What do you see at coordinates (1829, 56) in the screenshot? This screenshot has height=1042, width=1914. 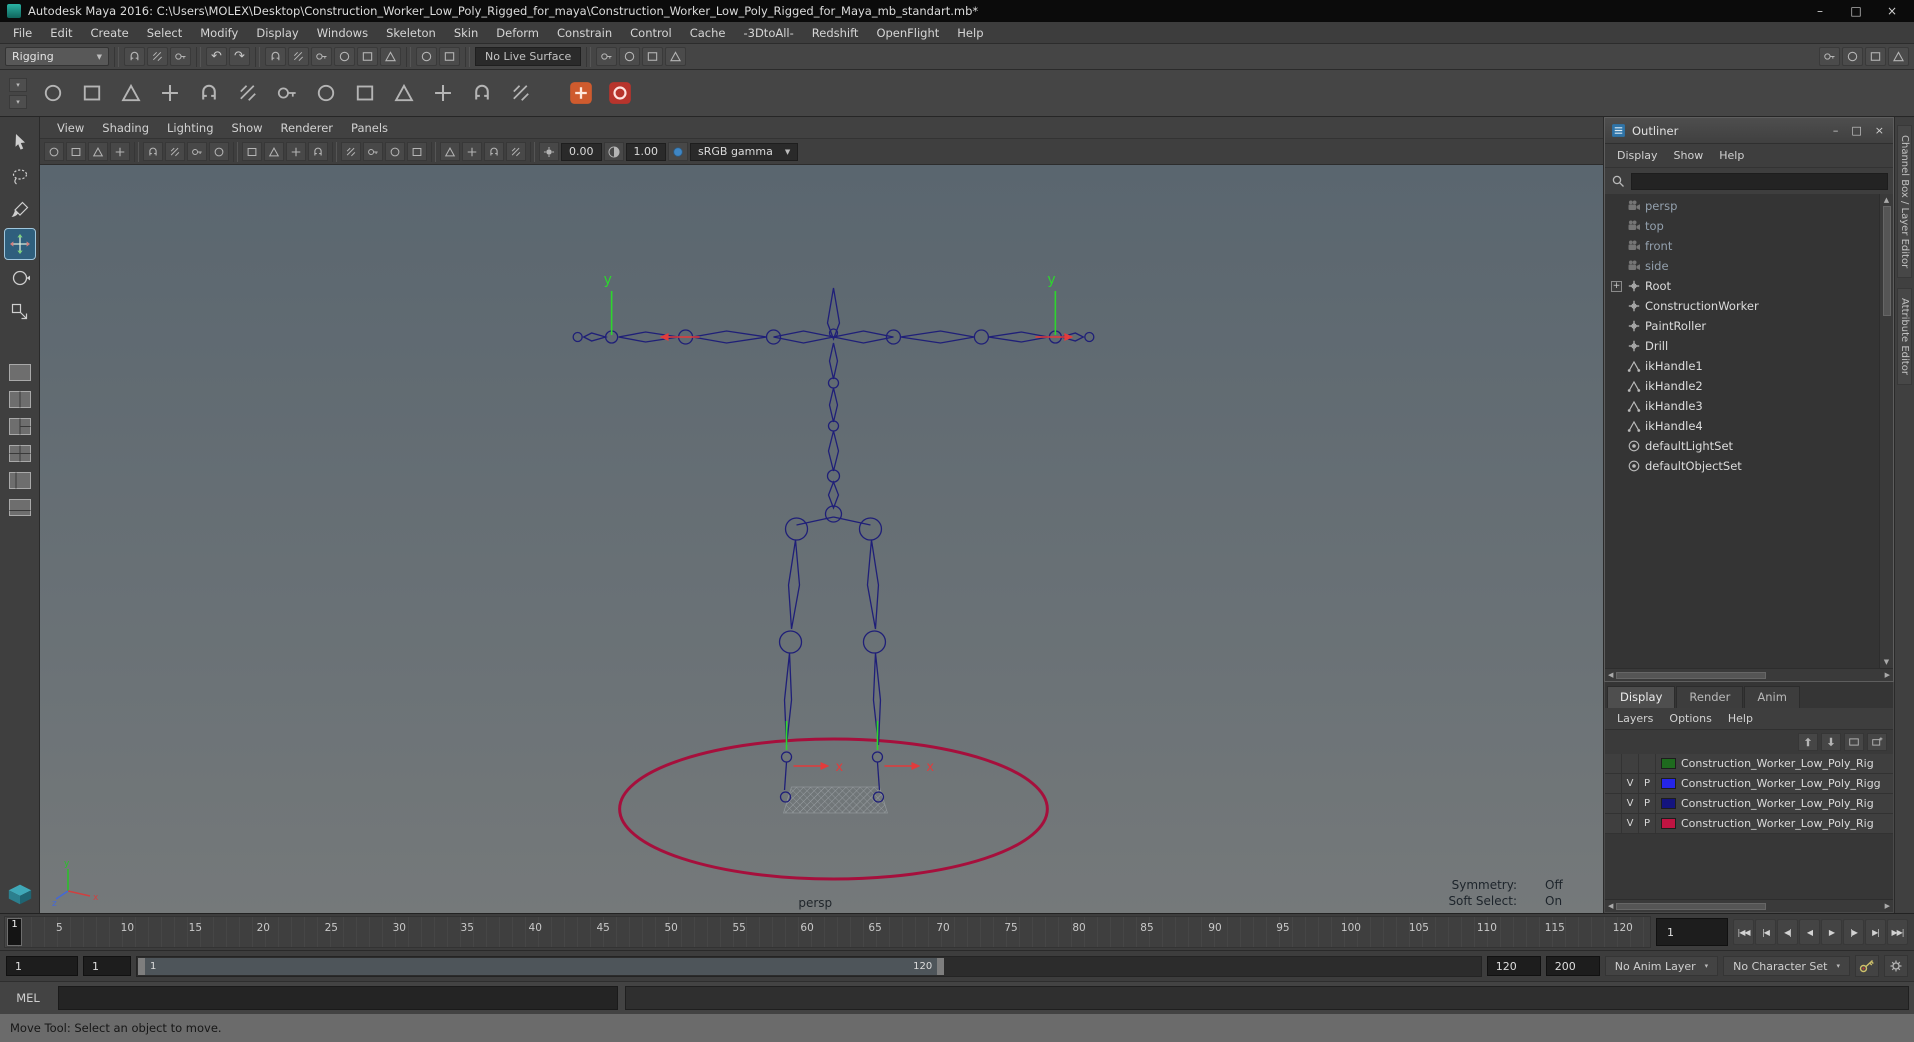 I see `raise-main-window-icon` at bounding box center [1829, 56].